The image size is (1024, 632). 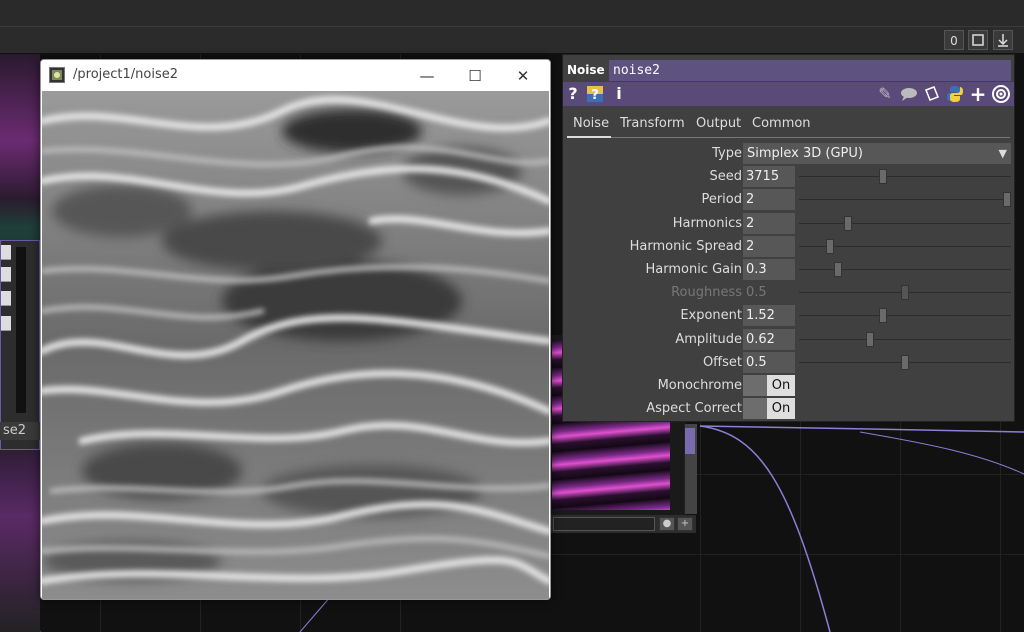 I want to click on param-value-seed: 3715, so click(x=769, y=176).